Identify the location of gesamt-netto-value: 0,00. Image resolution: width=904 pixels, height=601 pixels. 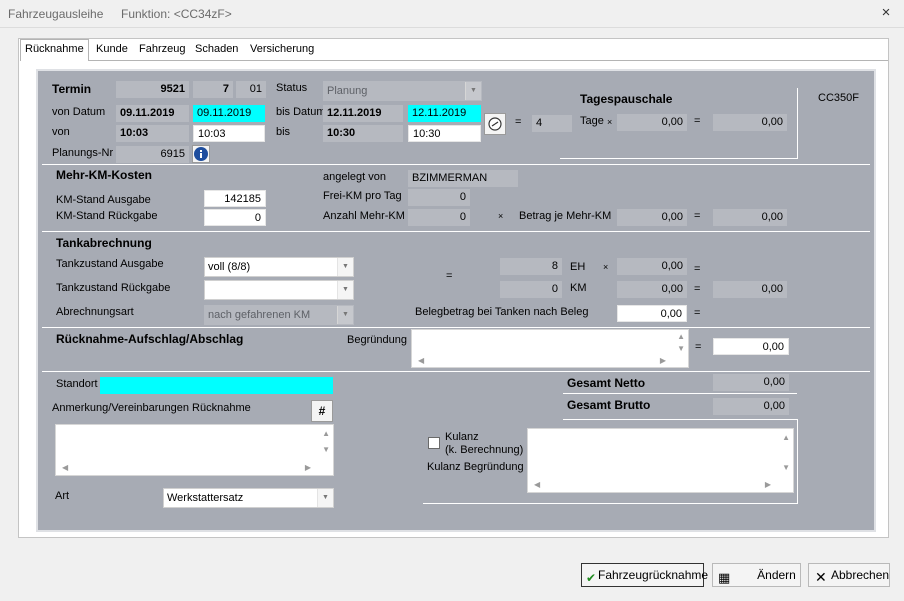
(751, 382).